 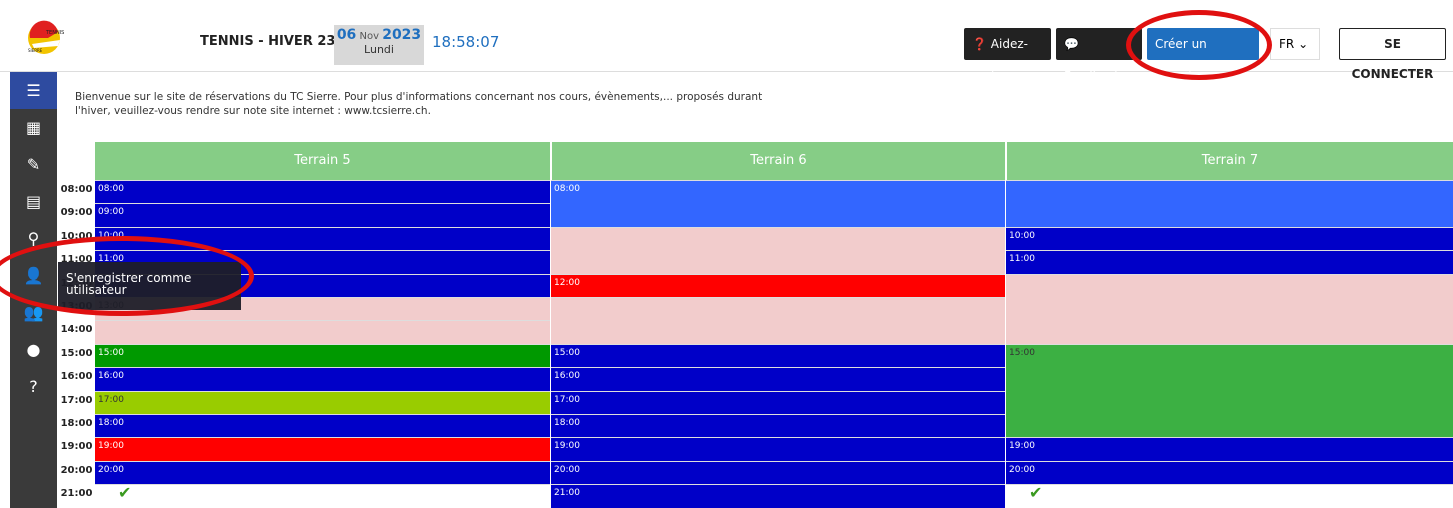 What do you see at coordinates (33, 275) in the screenshot?
I see `user-add-icon: 👤` at bounding box center [33, 275].